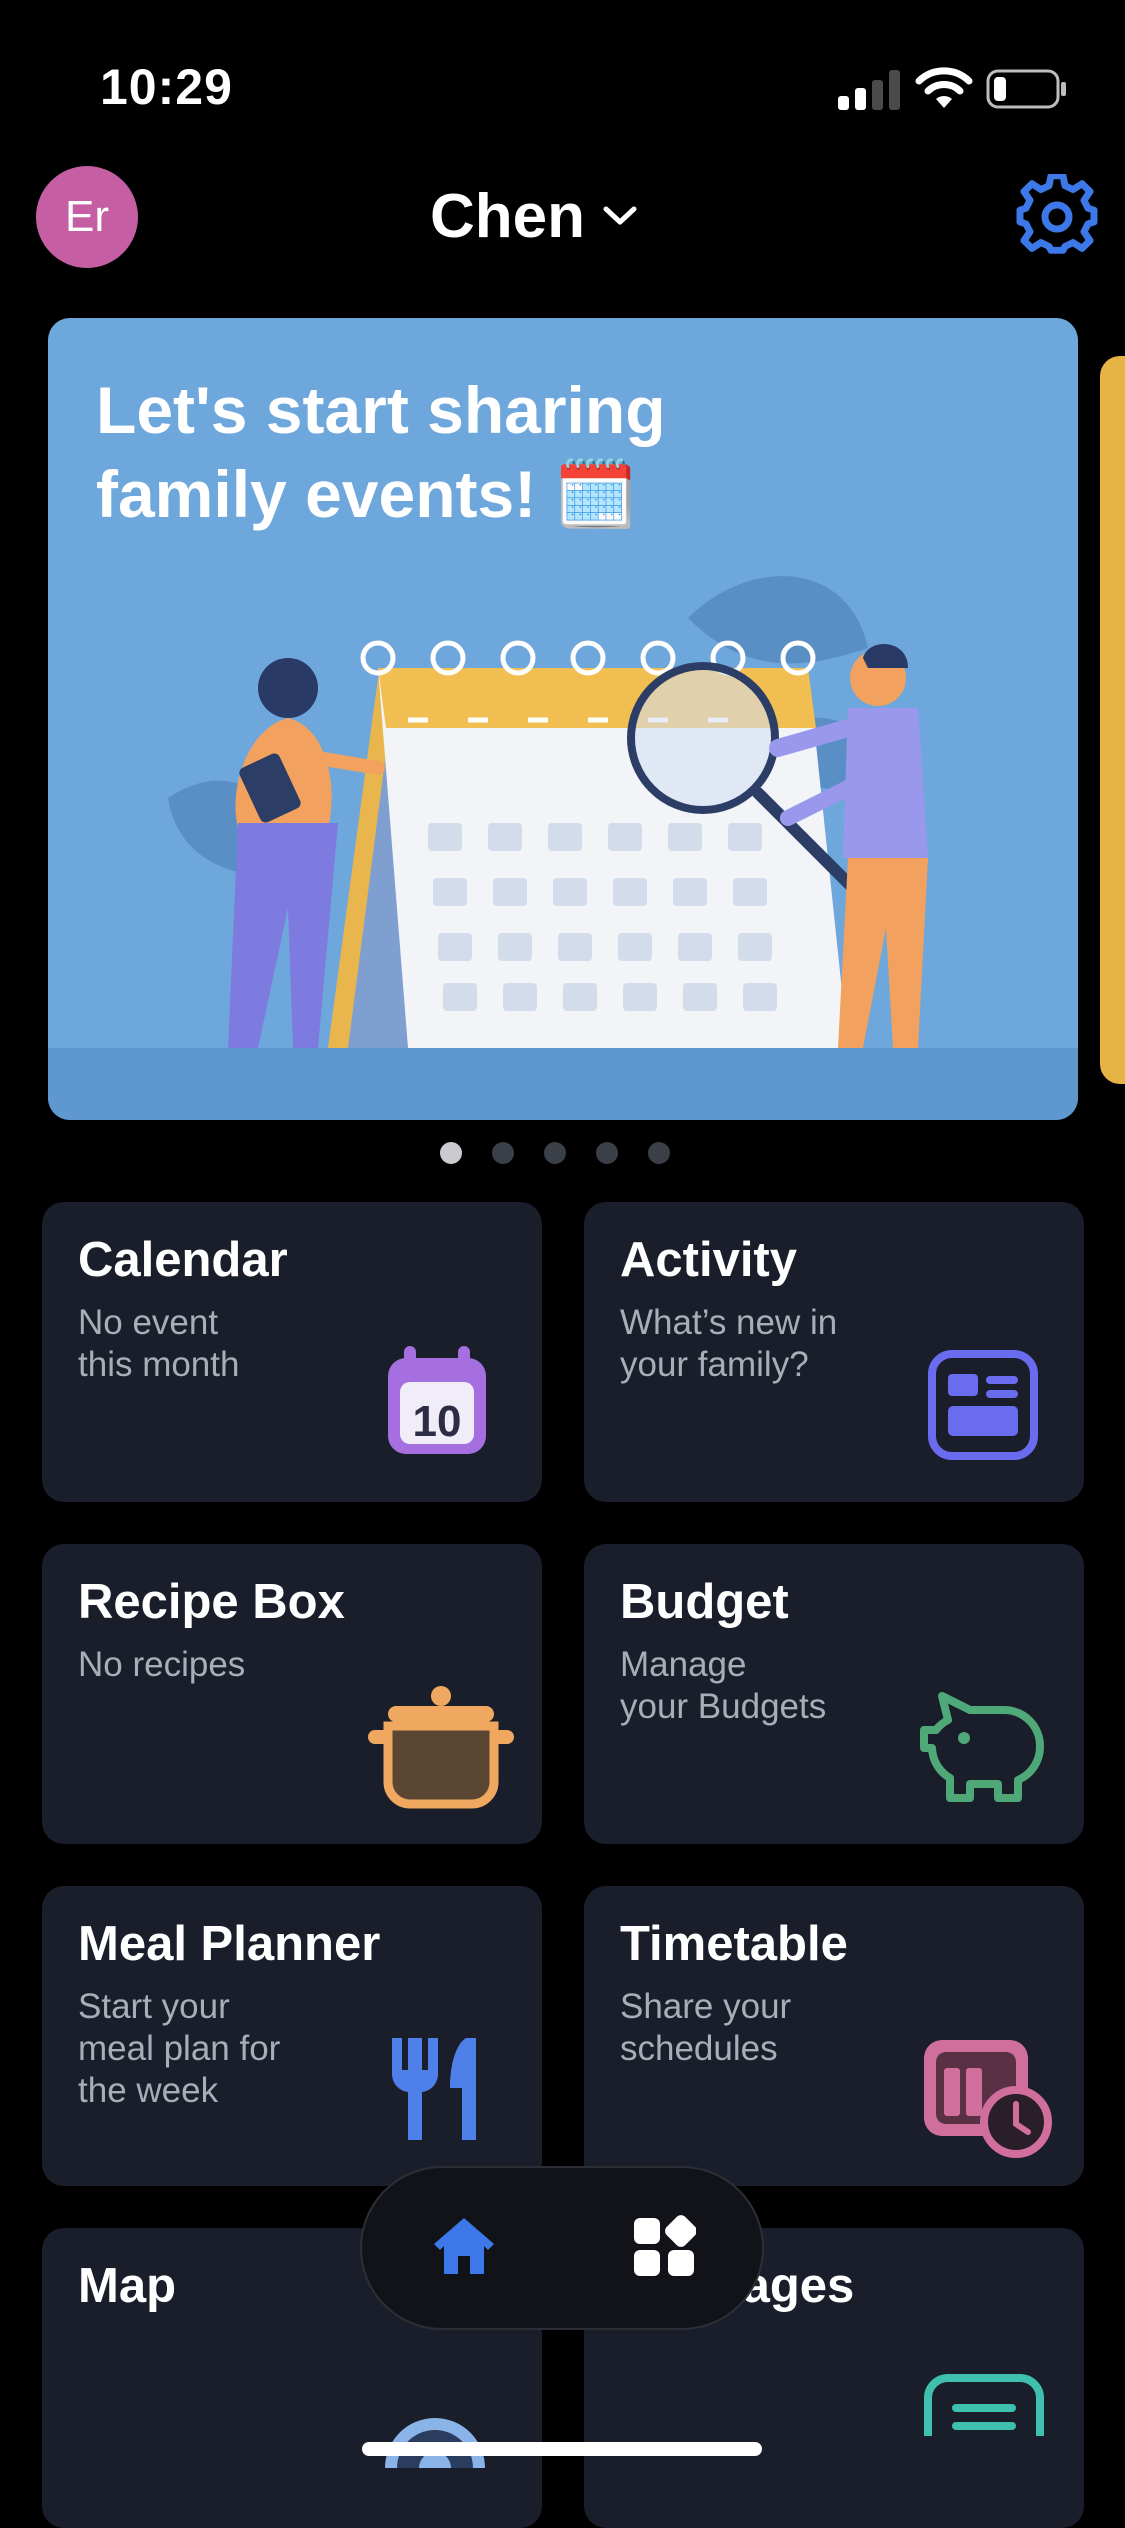 This screenshot has height=2528, width=1125. I want to click on avatar: Er, so click(87, 217).